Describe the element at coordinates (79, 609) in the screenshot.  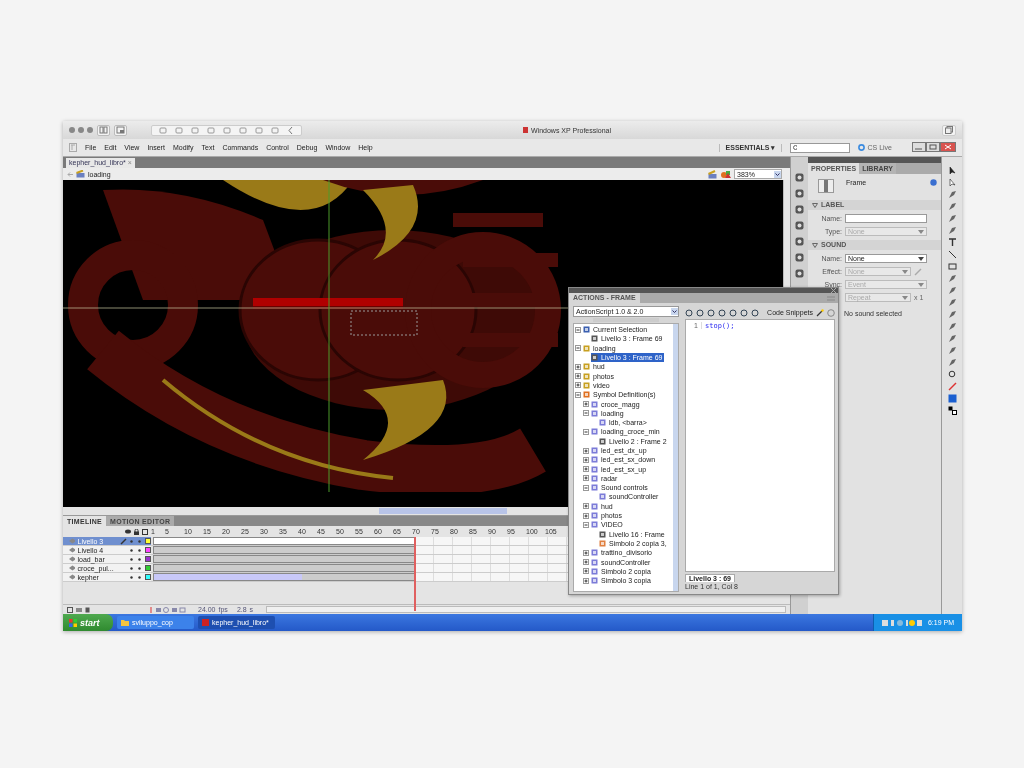
I see `layer-buttons-icon` at that location.